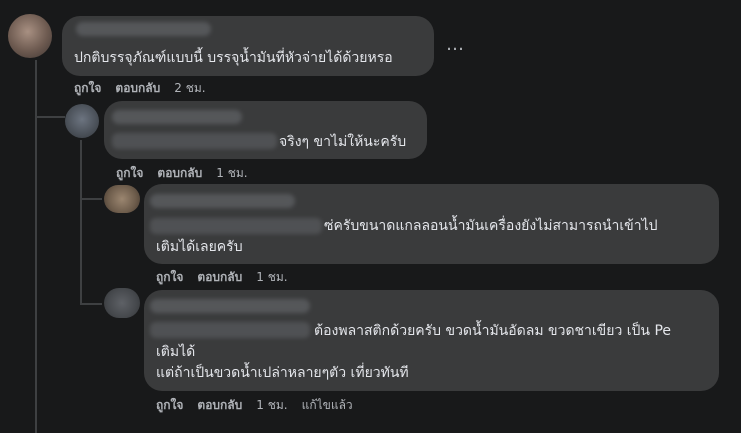  What do you see at coordinates (254, 405) in the screenshot?
I see `comment-actions: ถูกใจ ตอบกลับ 1 ชม. แก้ไขแล้ว` at bounding box center [254, 405].